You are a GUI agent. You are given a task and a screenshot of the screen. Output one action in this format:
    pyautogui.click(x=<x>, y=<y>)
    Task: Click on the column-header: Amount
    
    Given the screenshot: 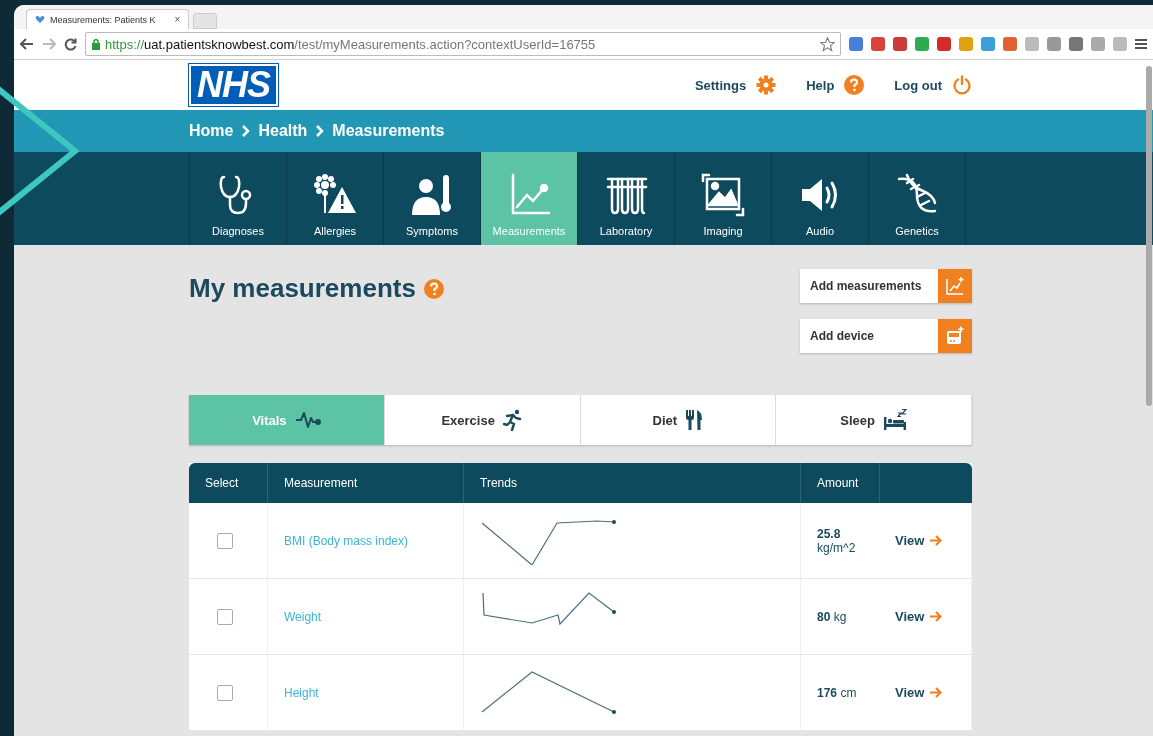 What is the action you would take?
    pyautogui.click(x=839, y=483)
    